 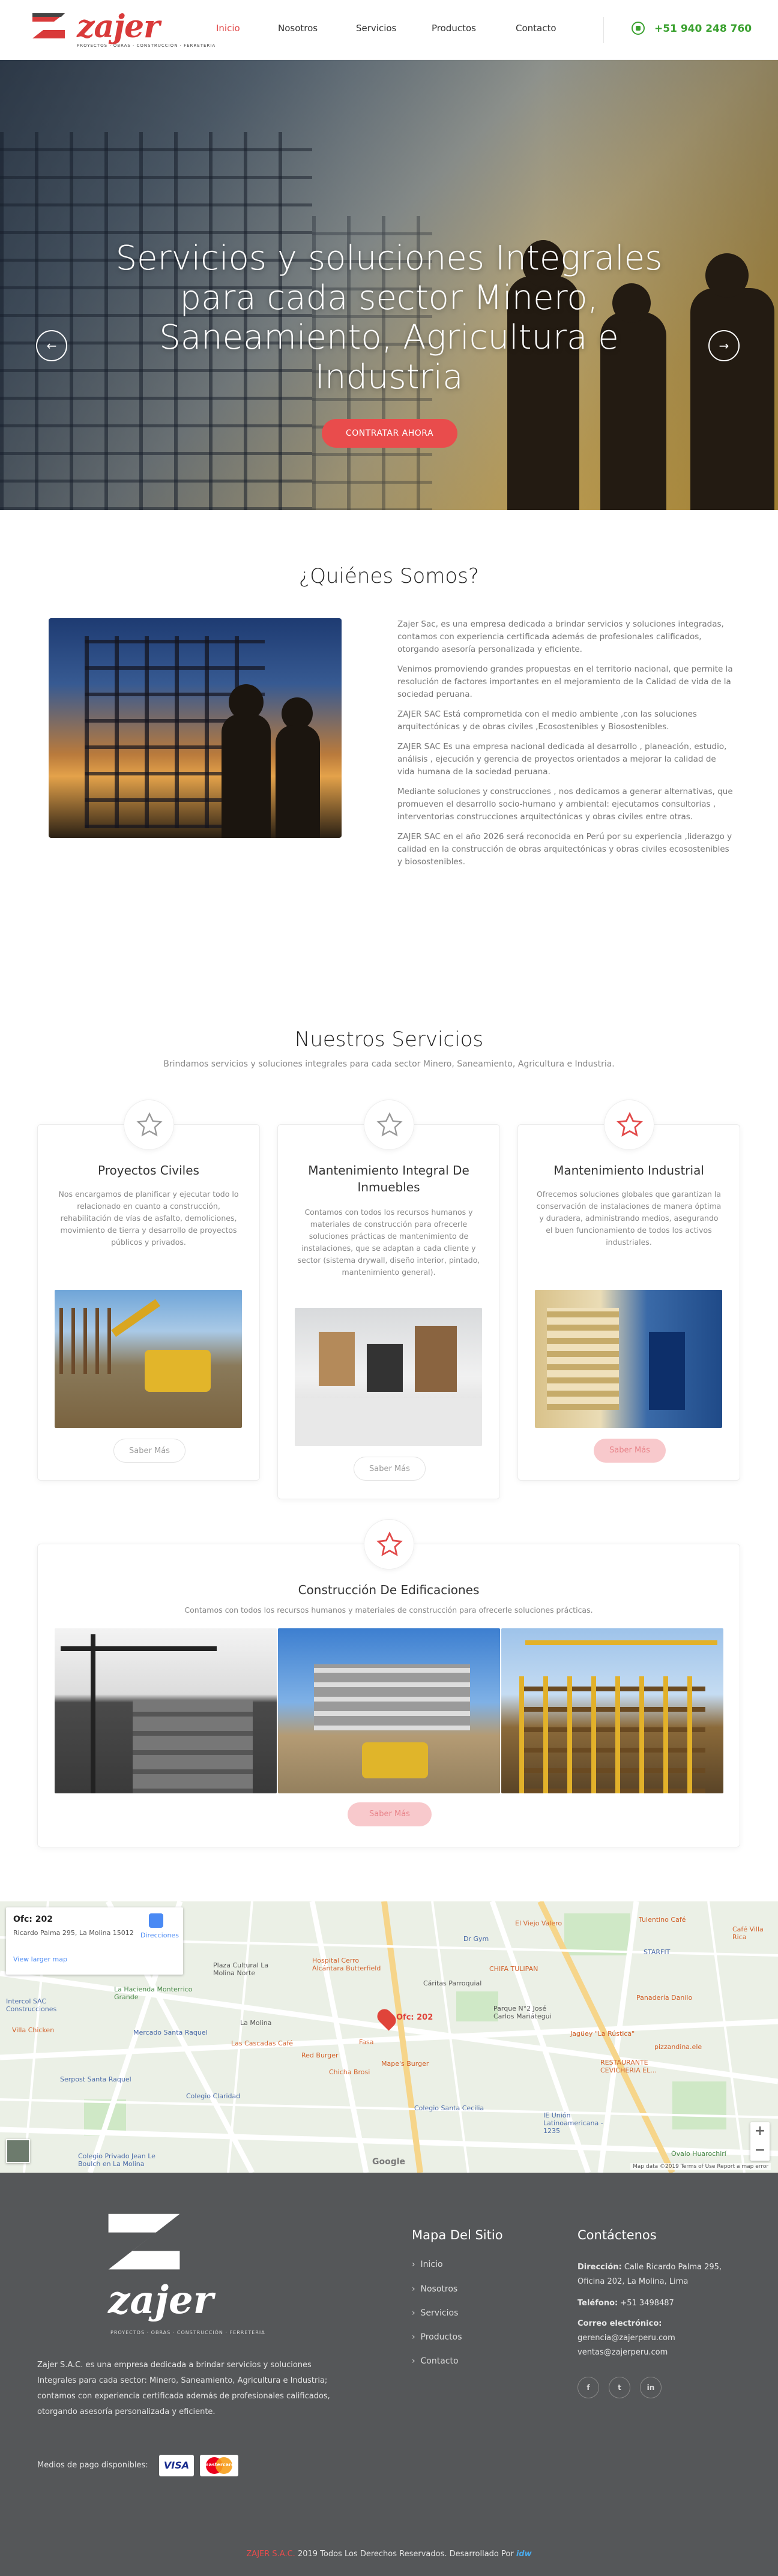 What do you see at coordinates (389, 1544) in the screenshot?
I see `star-red-icon` at bounding box center [389, 1544].